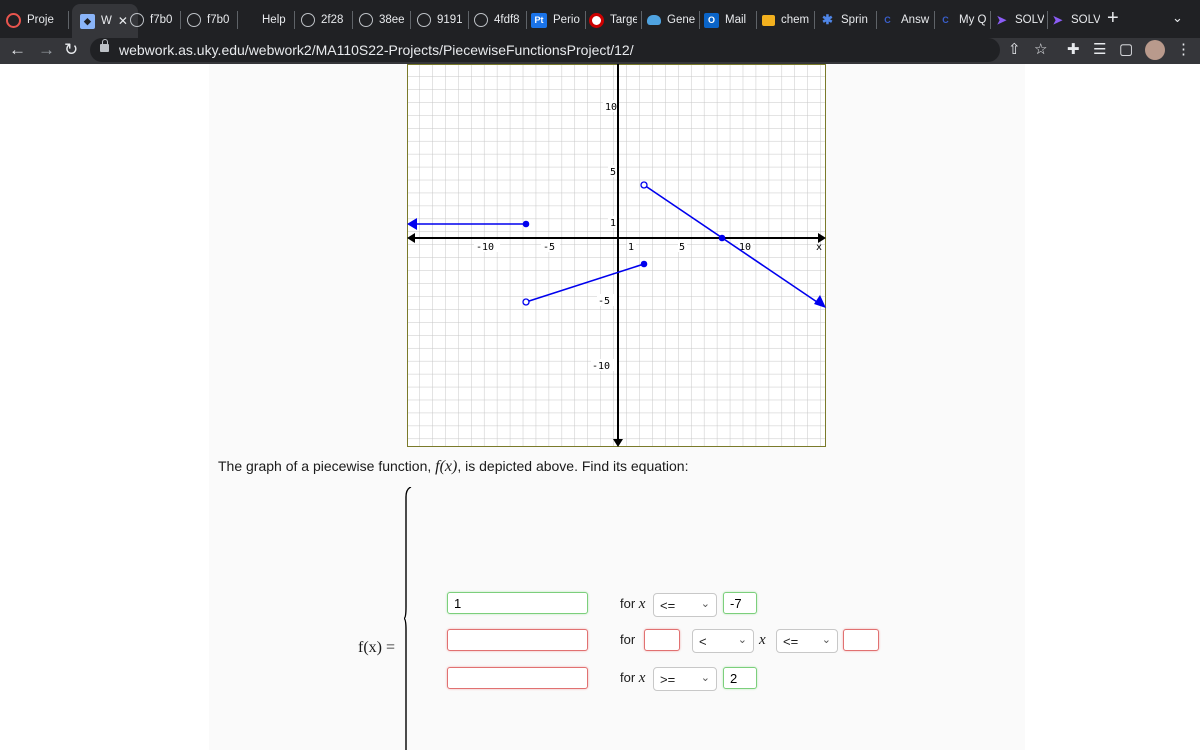  Describe the element at coordinates (507, 20) in the screenshot. I see `tab-label: 4fdf8` at that location.